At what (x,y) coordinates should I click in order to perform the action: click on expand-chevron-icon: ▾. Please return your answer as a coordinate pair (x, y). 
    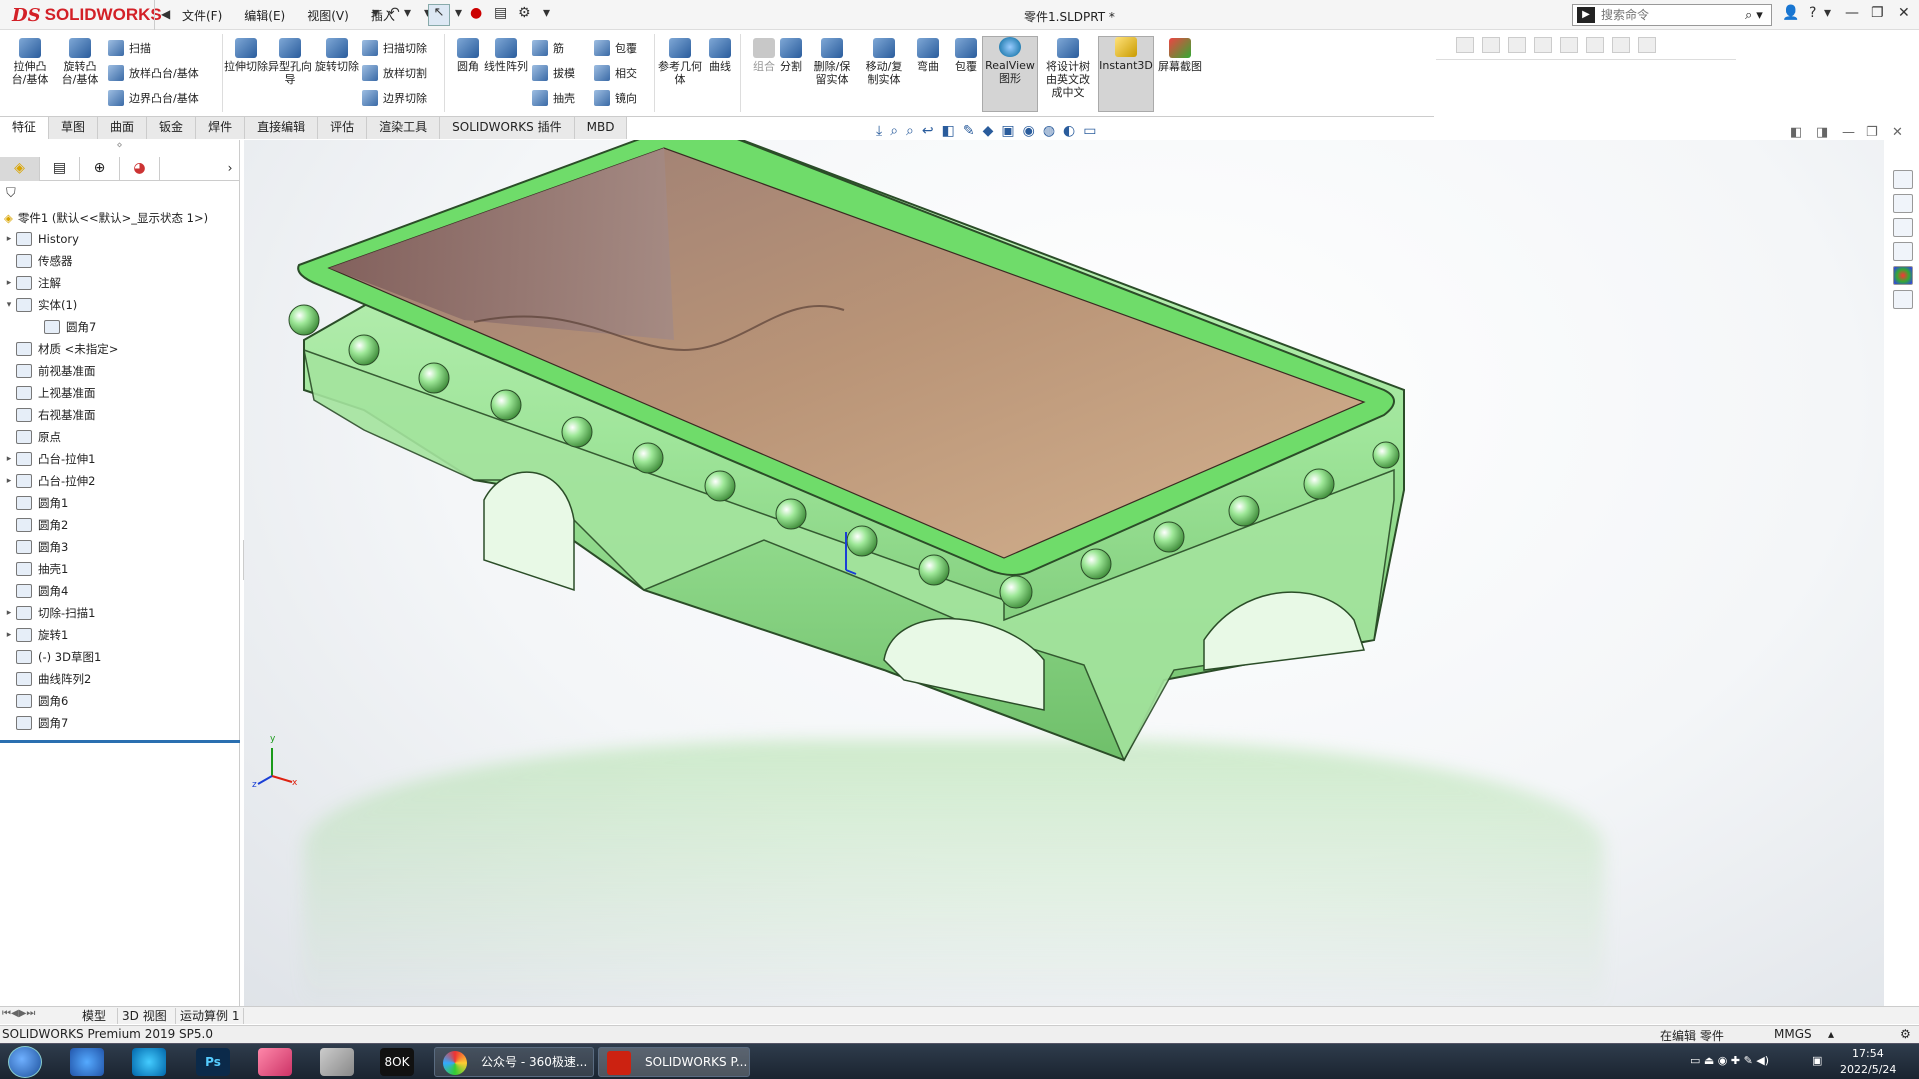
    Looking at the image, I should click on (9, 305).